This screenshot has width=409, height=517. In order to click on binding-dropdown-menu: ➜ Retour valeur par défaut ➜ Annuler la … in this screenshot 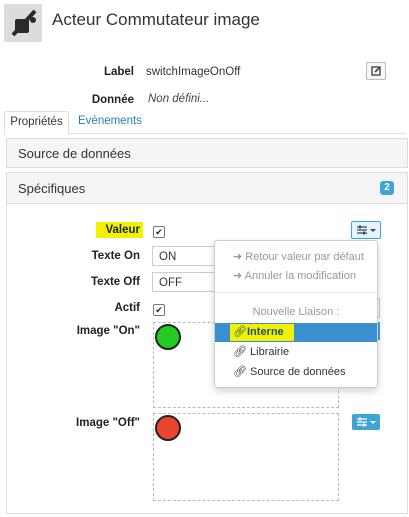, I will do `click(296, 314)`.